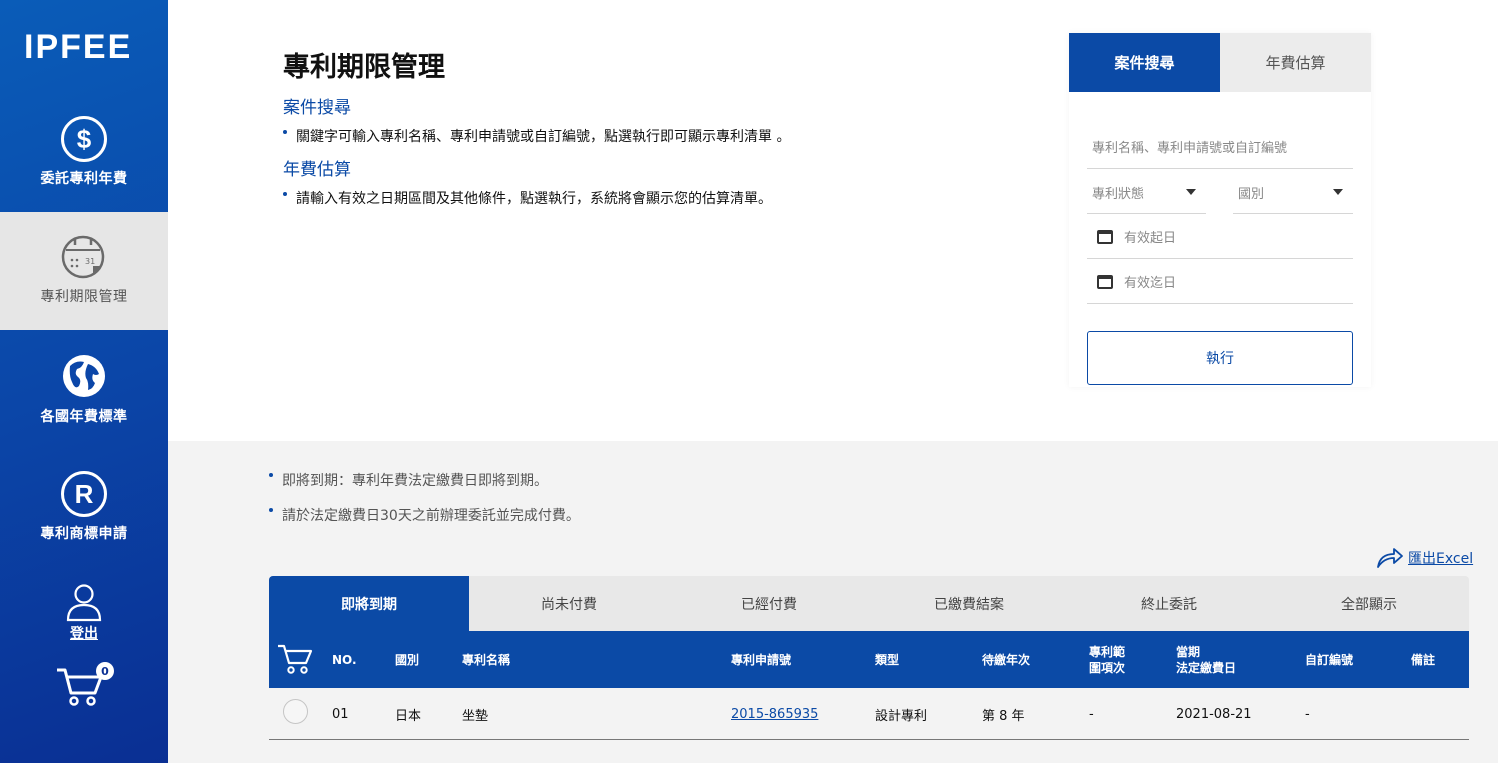 This screenshot has width=1498, height=763. Describe the element at coordinates (407, 659) in the screenshot. I see `column-header-country: 國別` at that location.